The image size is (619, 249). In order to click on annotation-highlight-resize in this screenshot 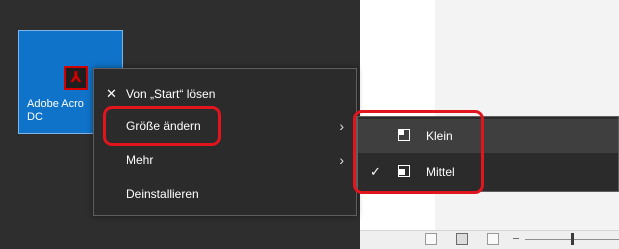, I will do `click(162, 126)`.